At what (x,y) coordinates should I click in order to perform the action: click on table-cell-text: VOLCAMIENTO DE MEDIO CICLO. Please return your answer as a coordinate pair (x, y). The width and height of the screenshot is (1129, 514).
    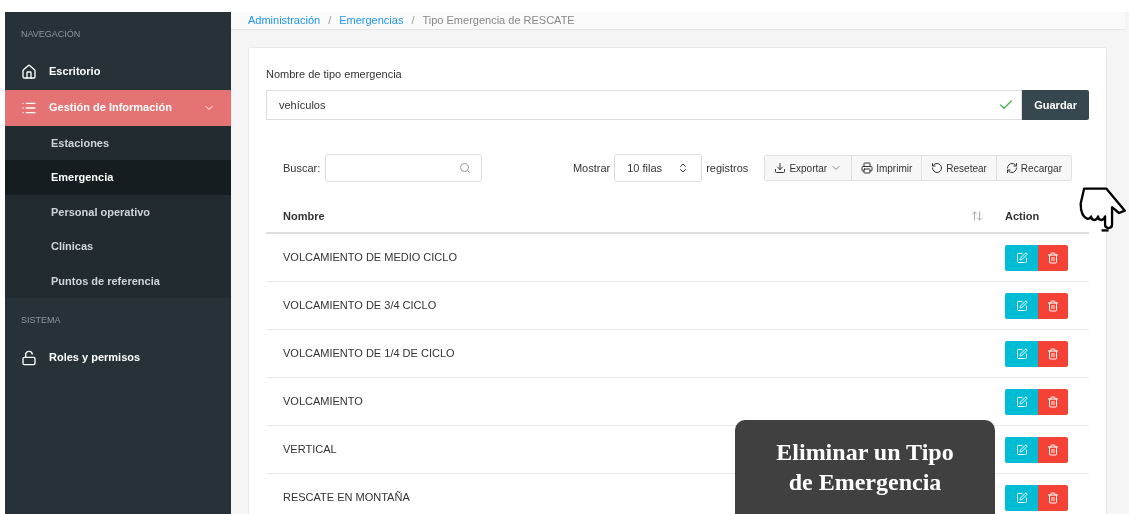
    Looking at the image, I should click on (370, 258).